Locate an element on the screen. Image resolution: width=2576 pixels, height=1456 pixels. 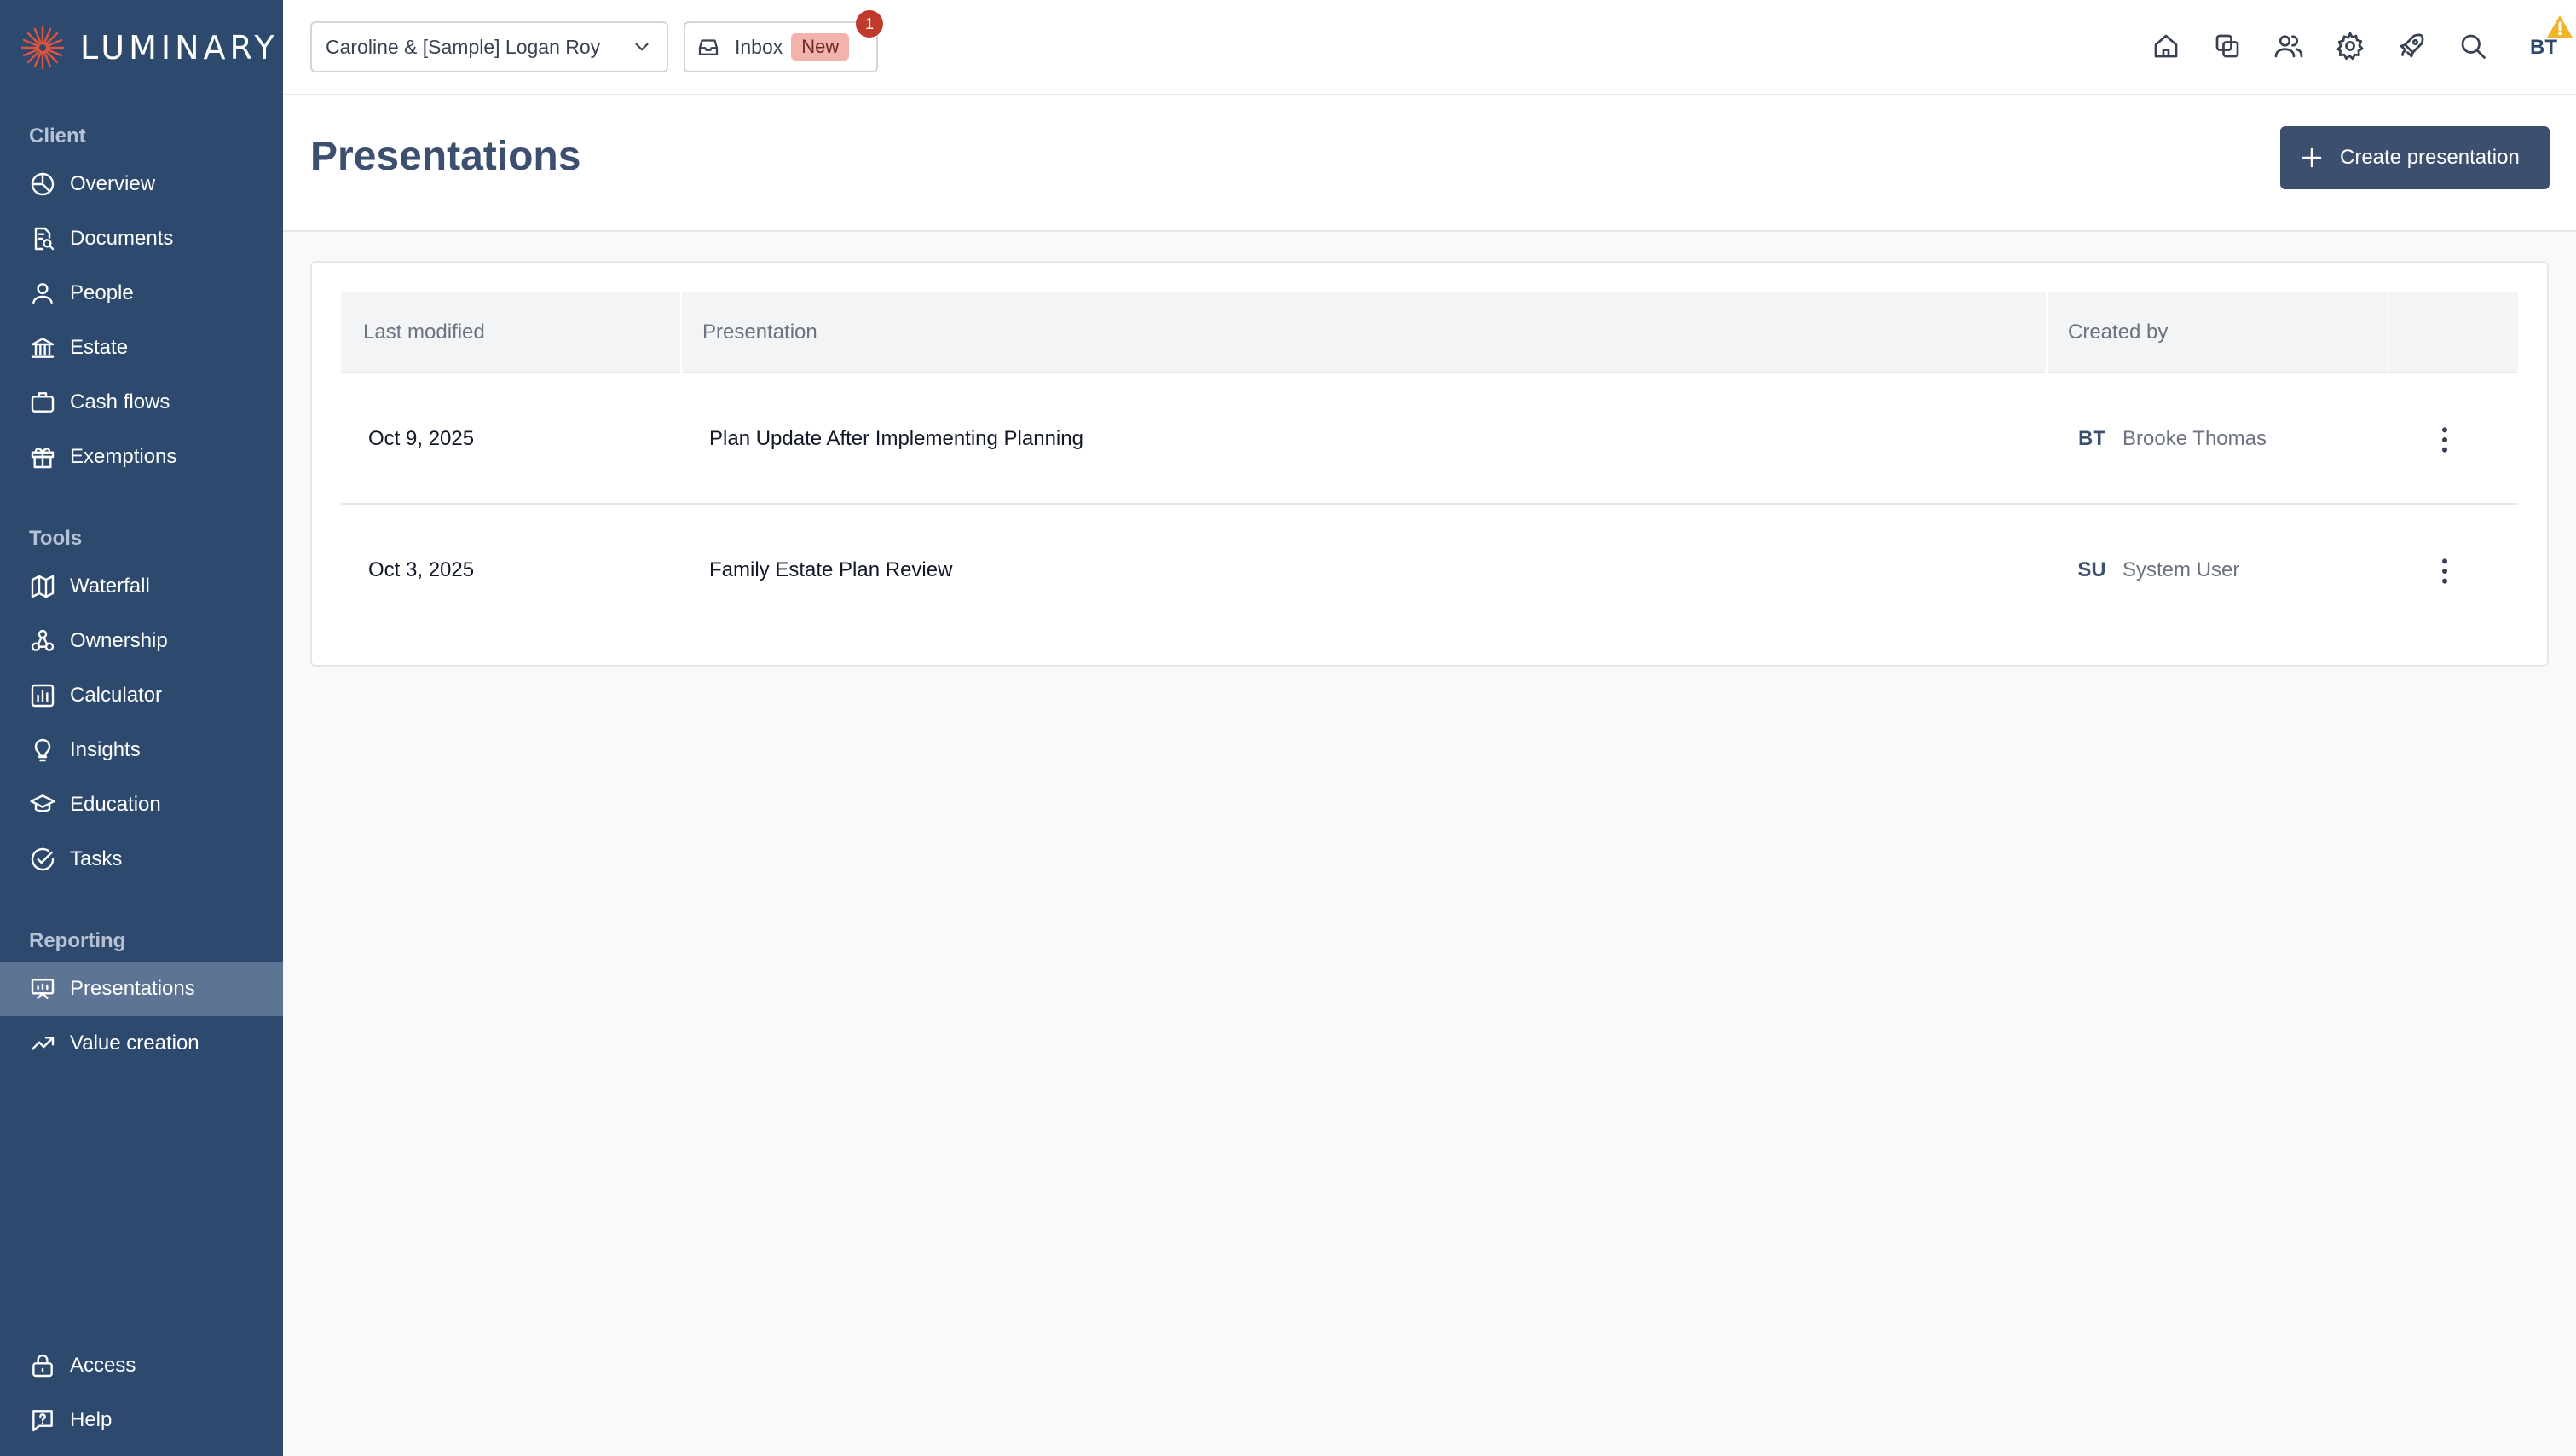
bar-chart-icon is located at coordinates (43, 696).